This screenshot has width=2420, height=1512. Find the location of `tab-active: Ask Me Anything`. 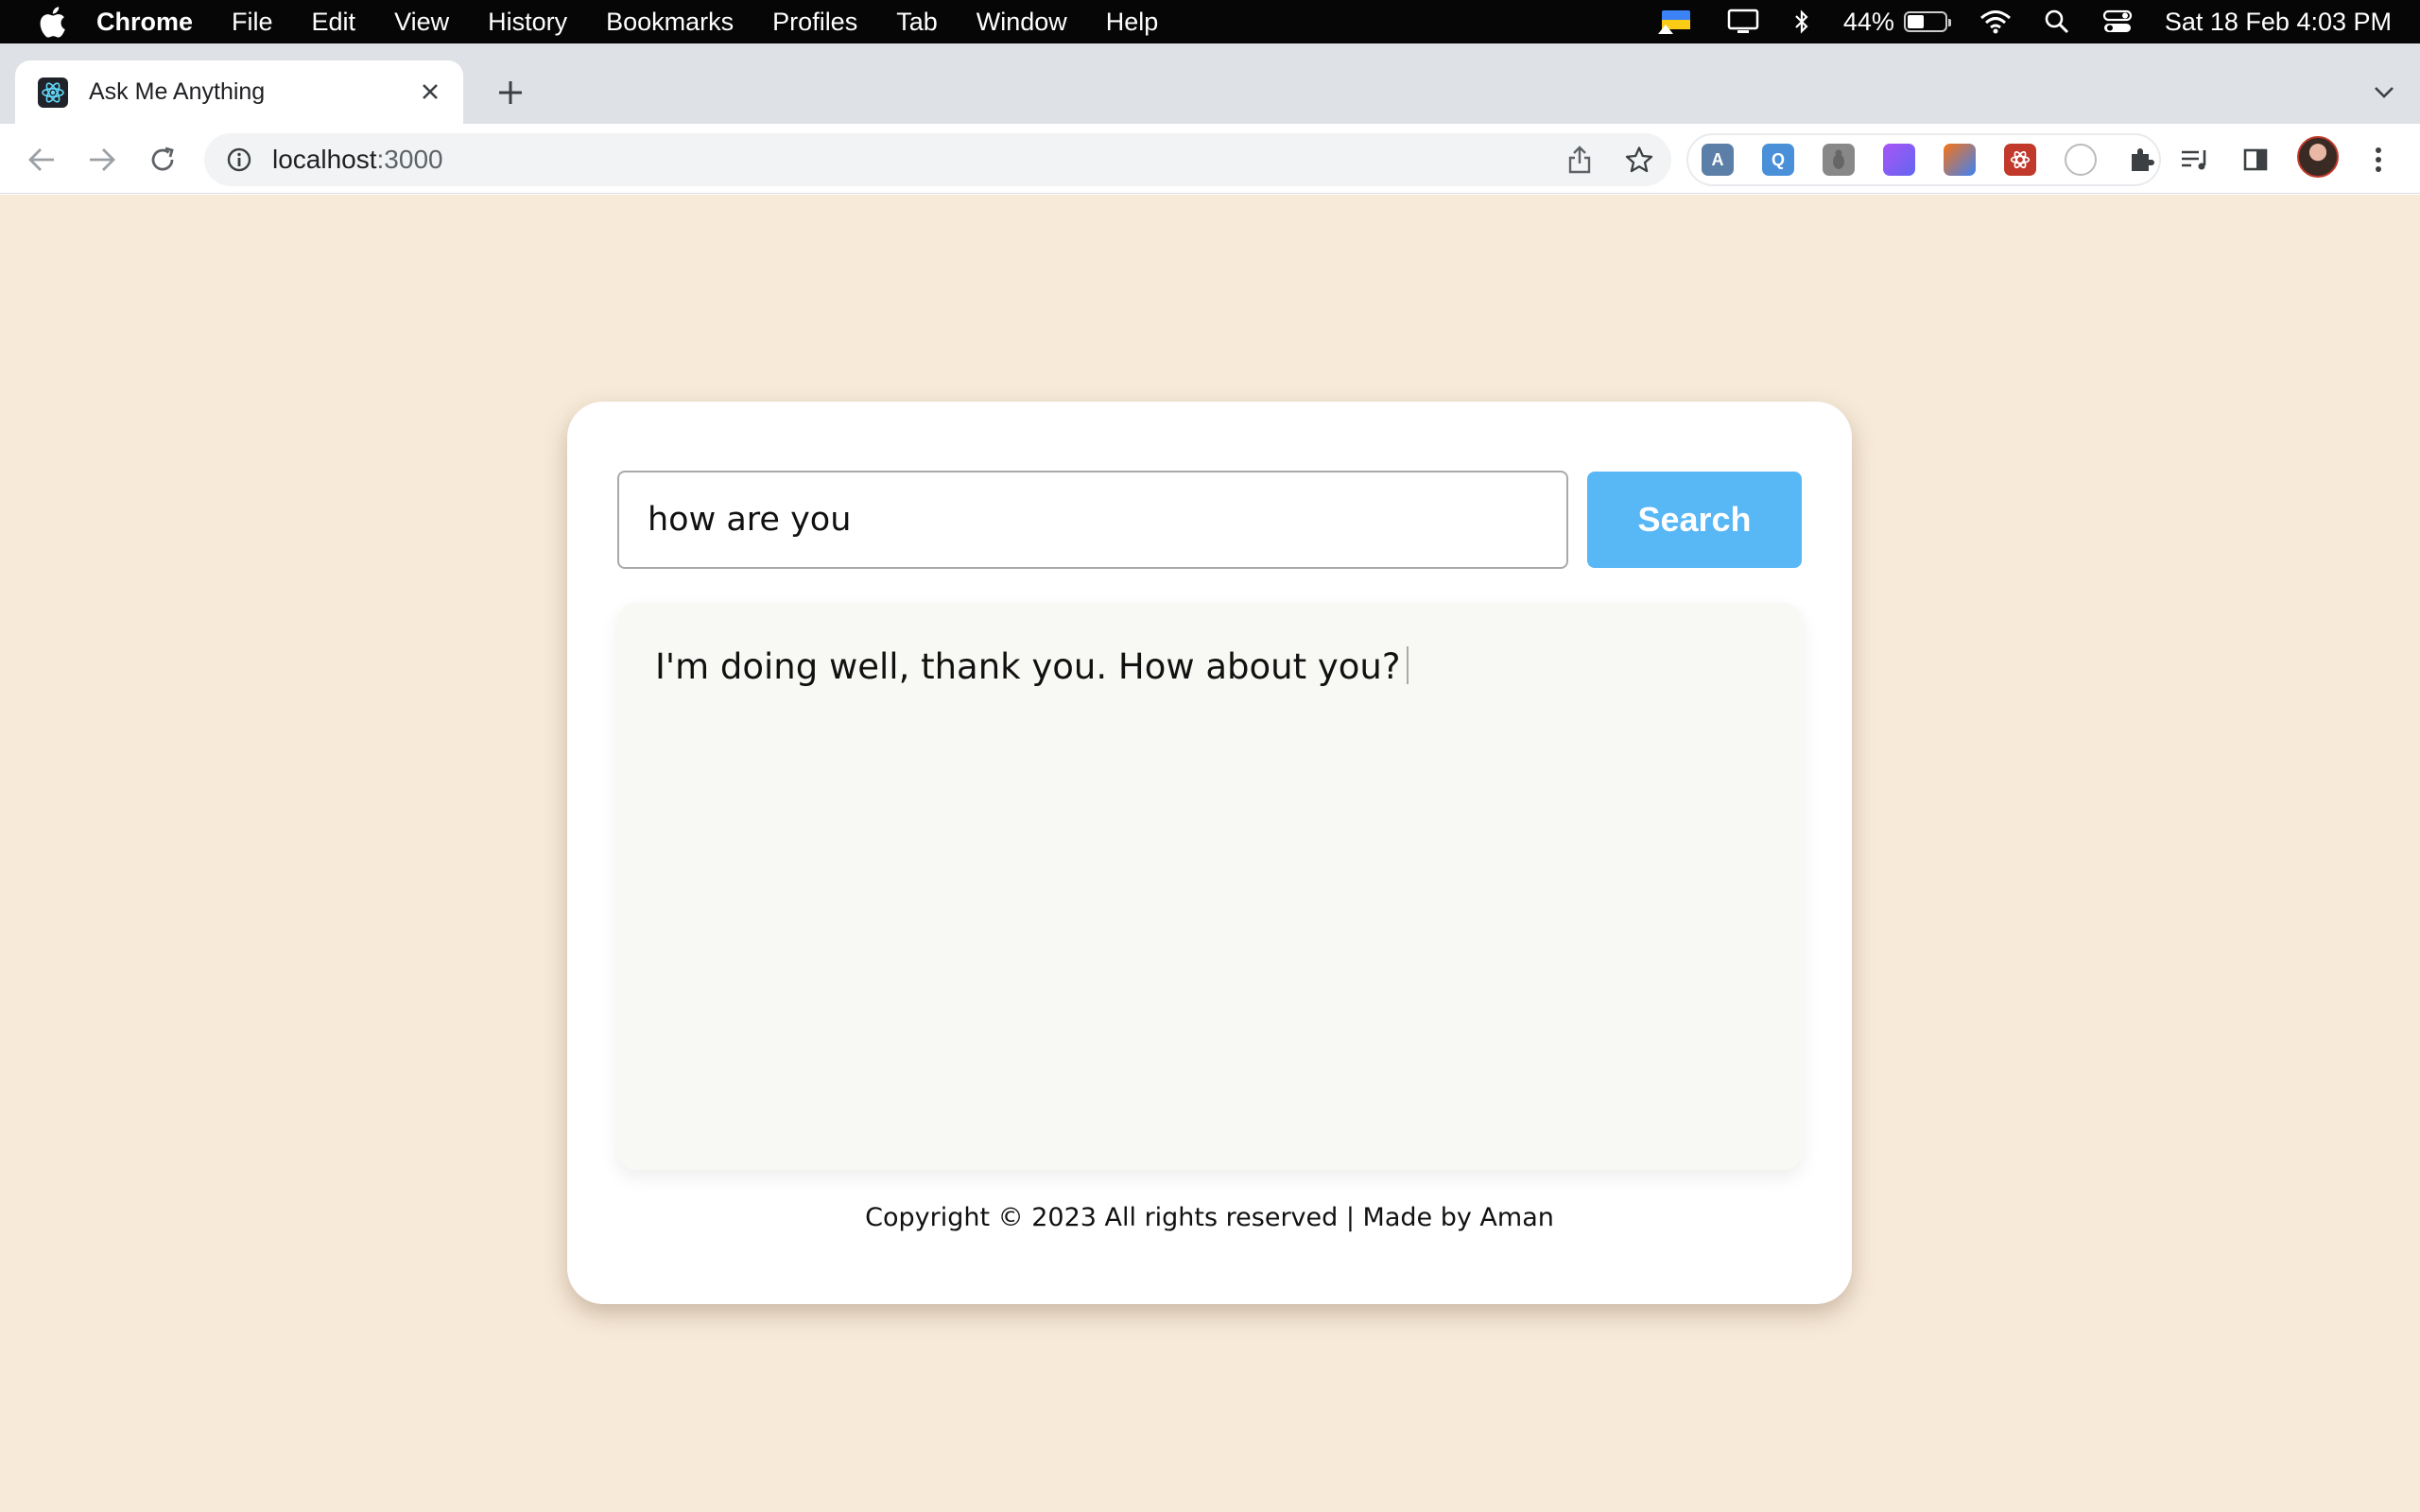

tab-active: Ask Me Anything is located at coordinates (239, 92).